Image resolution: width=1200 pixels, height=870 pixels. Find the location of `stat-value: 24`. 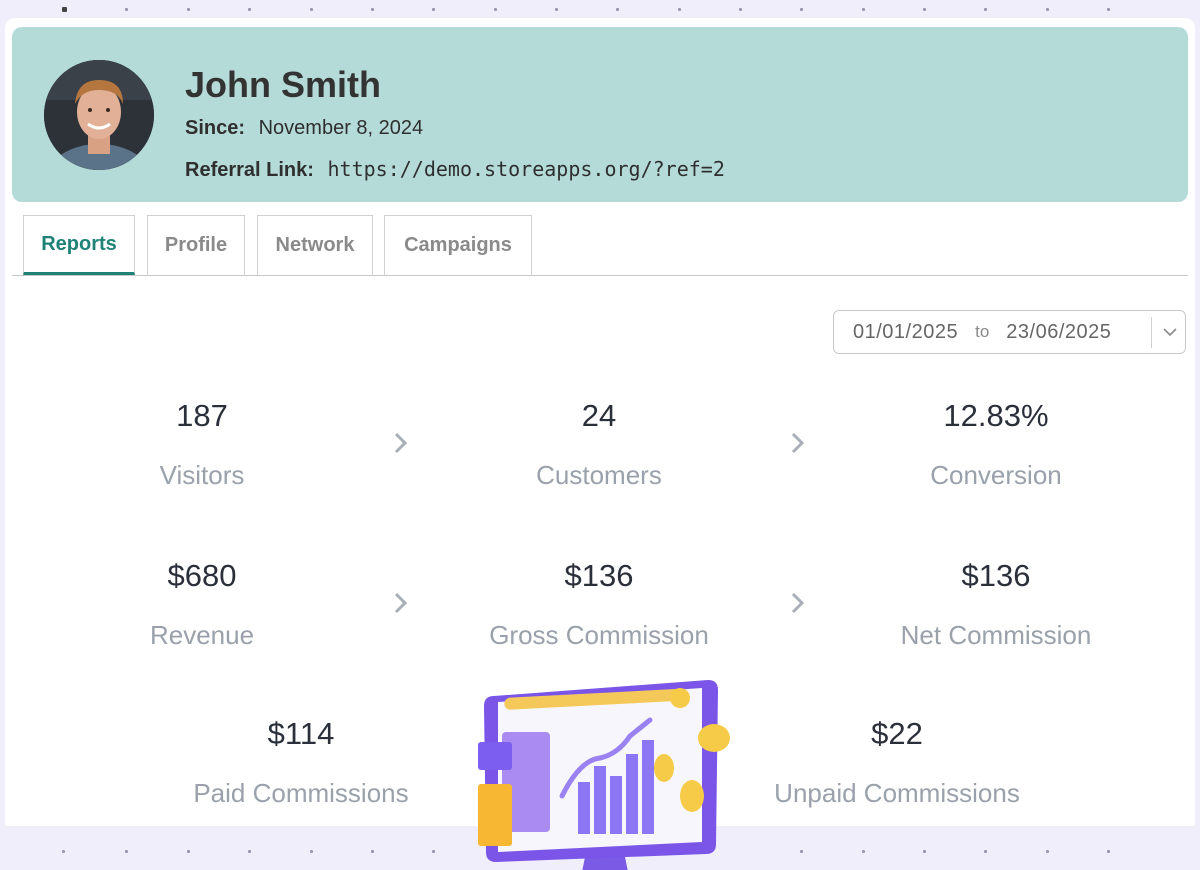

stat-value: 24 is located at coordinates (599, 415).